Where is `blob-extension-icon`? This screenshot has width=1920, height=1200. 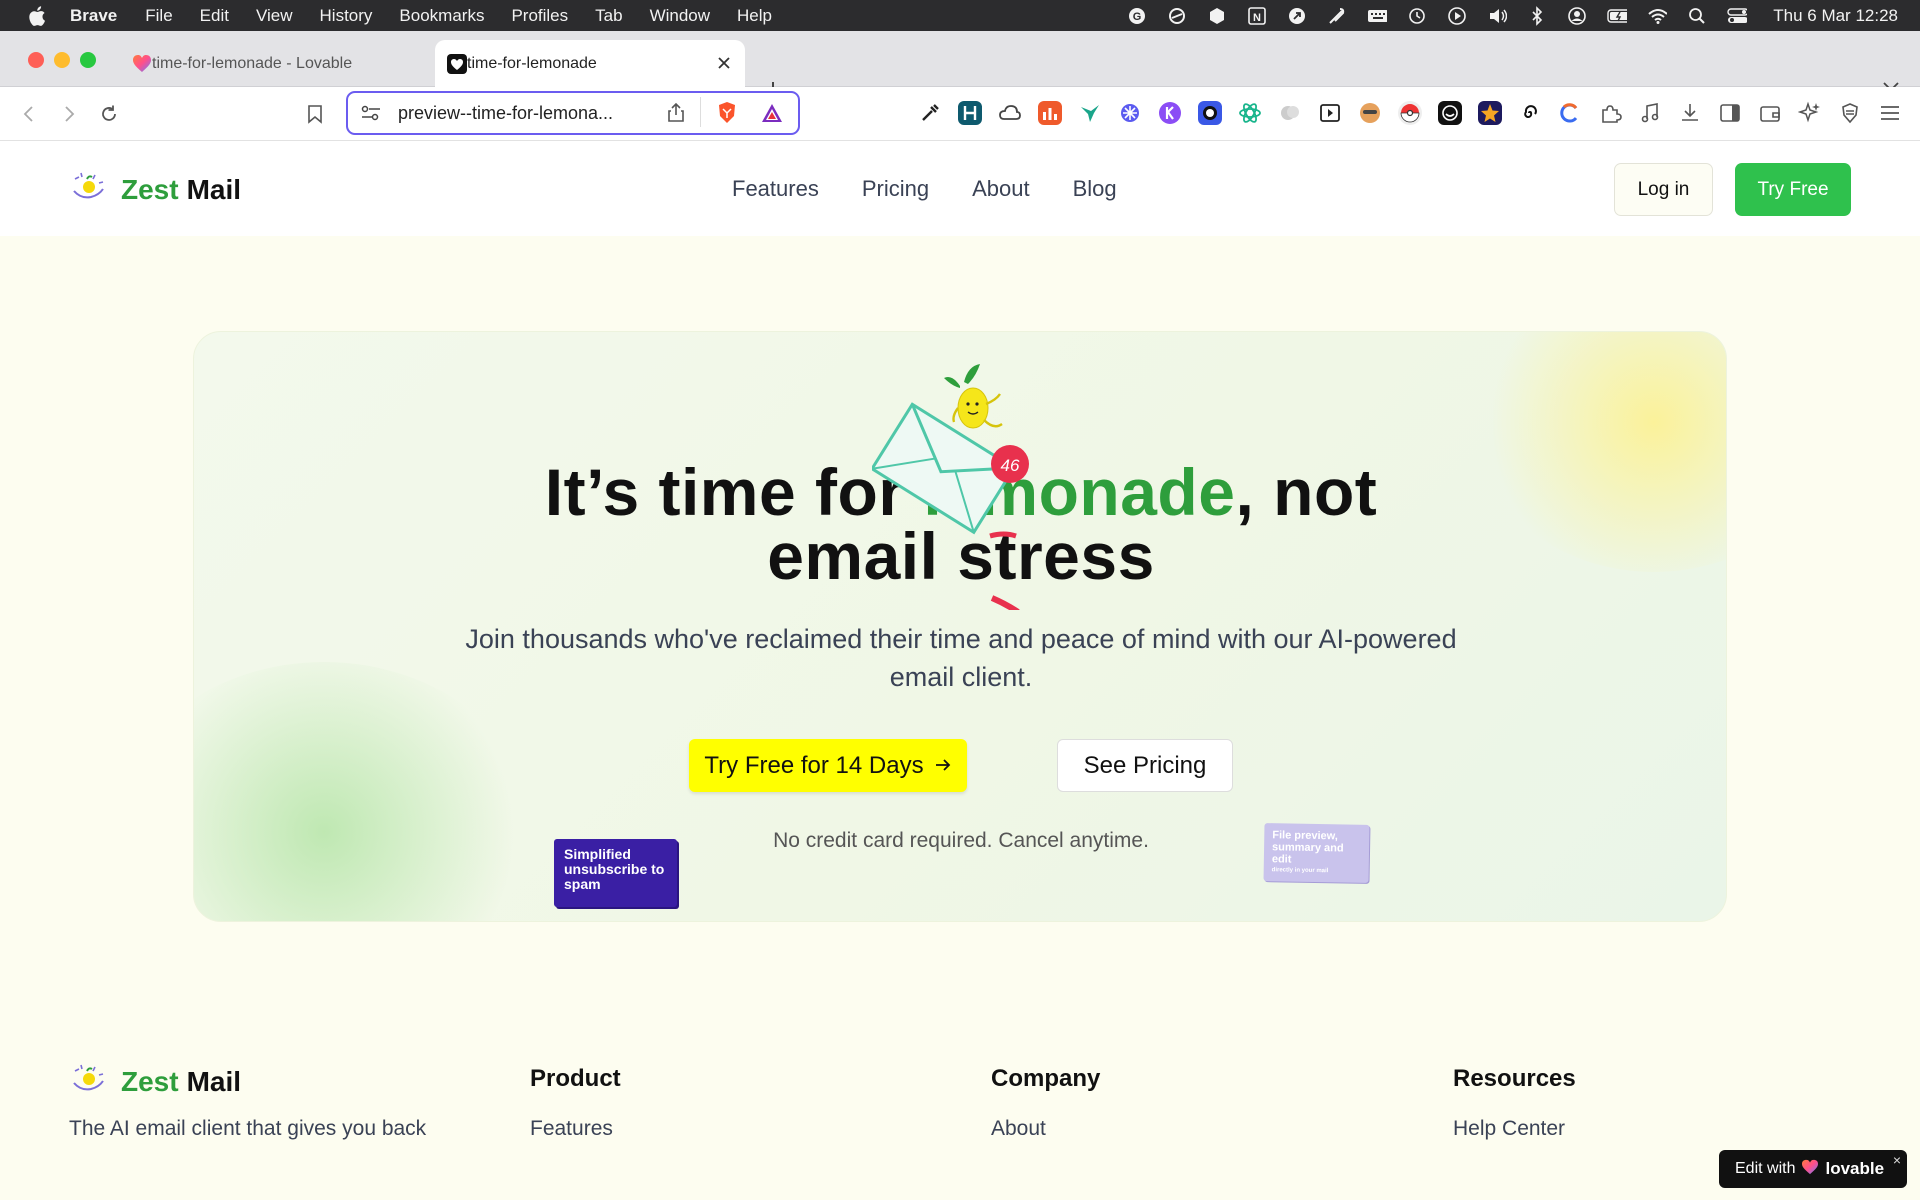
blob-extension-icon is located at coordinates (1290, 113).